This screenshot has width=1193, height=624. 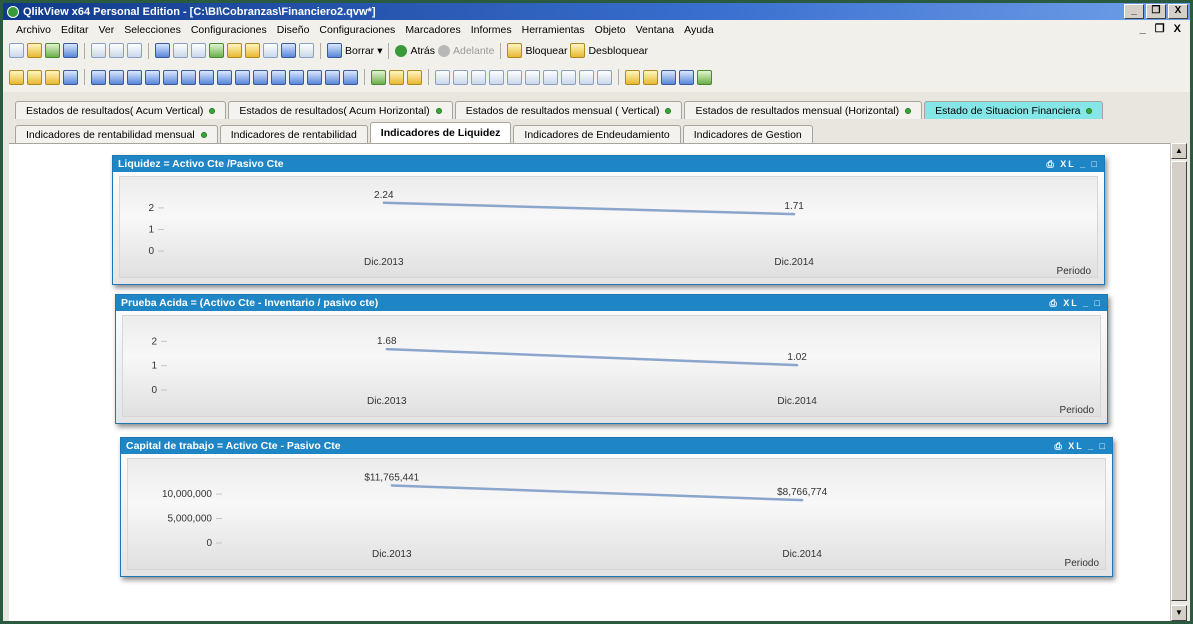 What do you see at coordinates (414, 77) in the screenshot?
I see `pin-icon` at bounding box center [414, 77].